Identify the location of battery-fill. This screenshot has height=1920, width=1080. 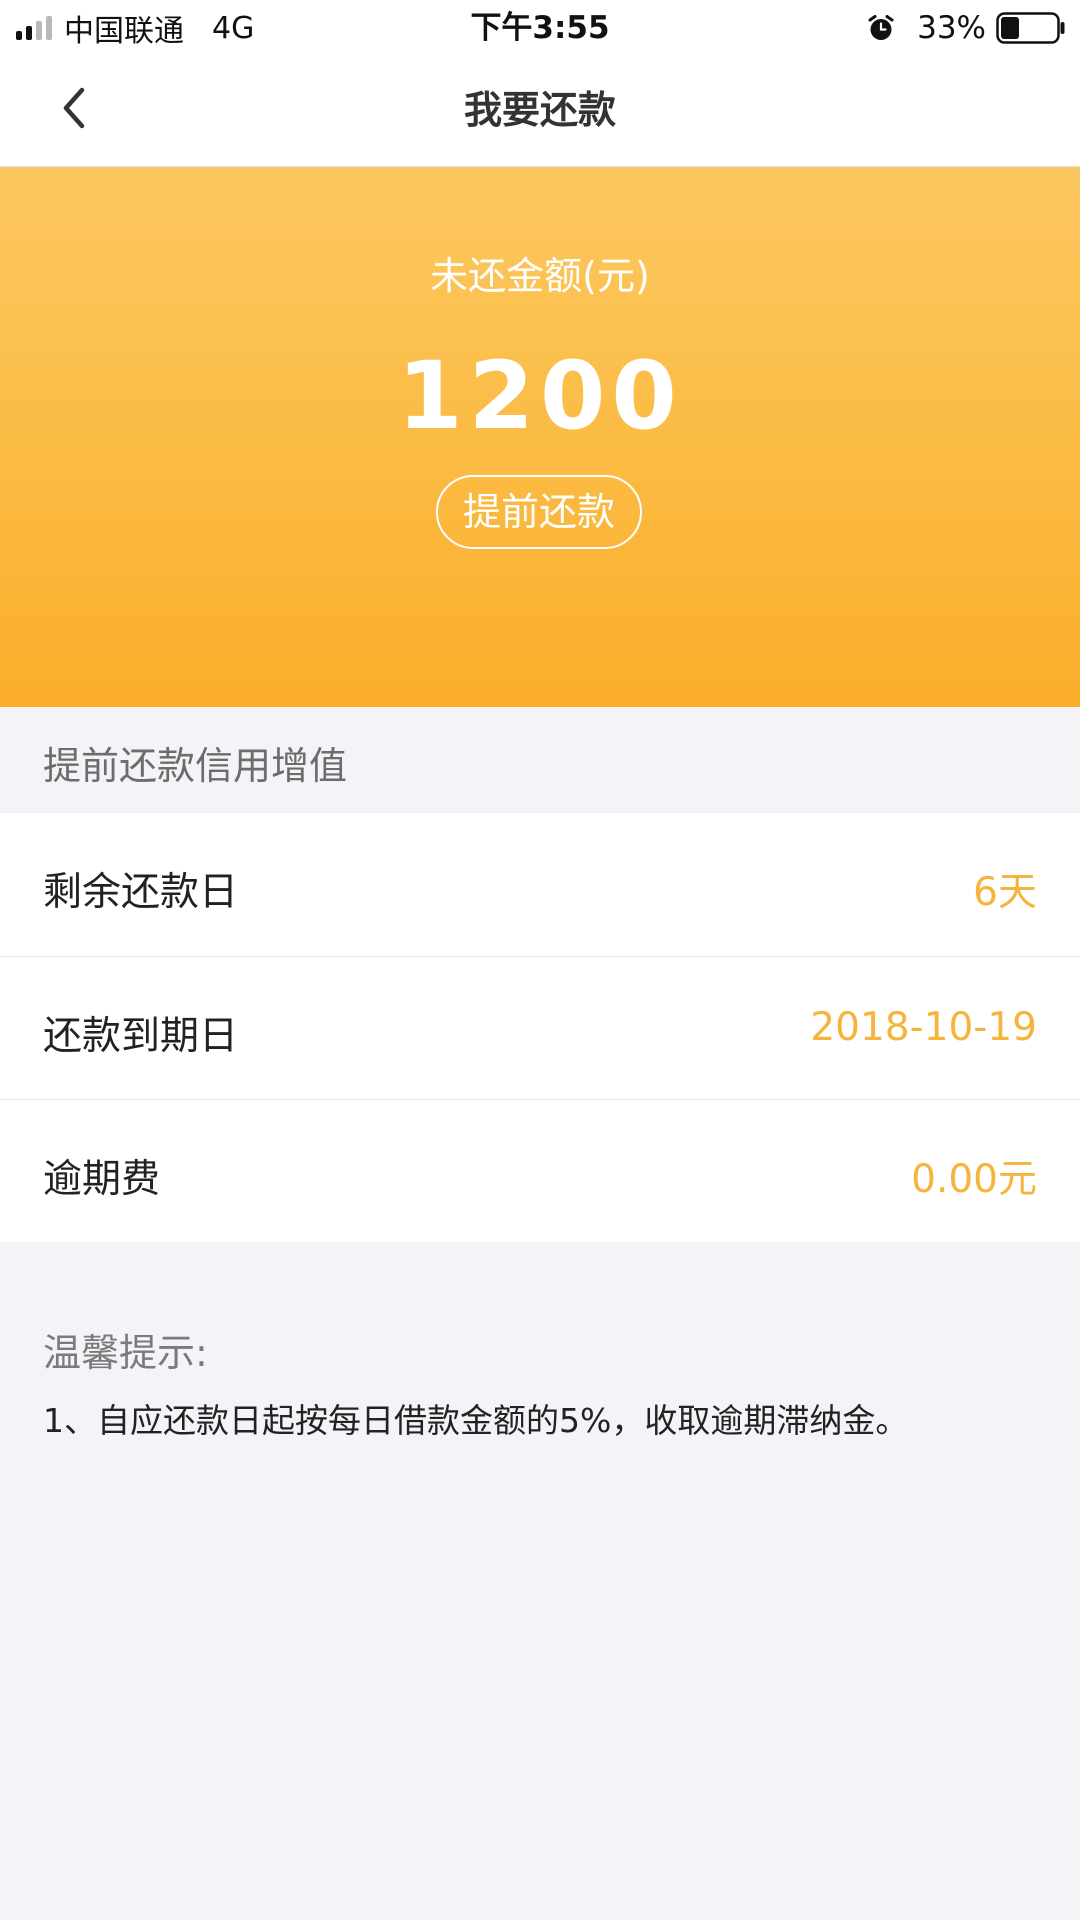
(1010, 28).